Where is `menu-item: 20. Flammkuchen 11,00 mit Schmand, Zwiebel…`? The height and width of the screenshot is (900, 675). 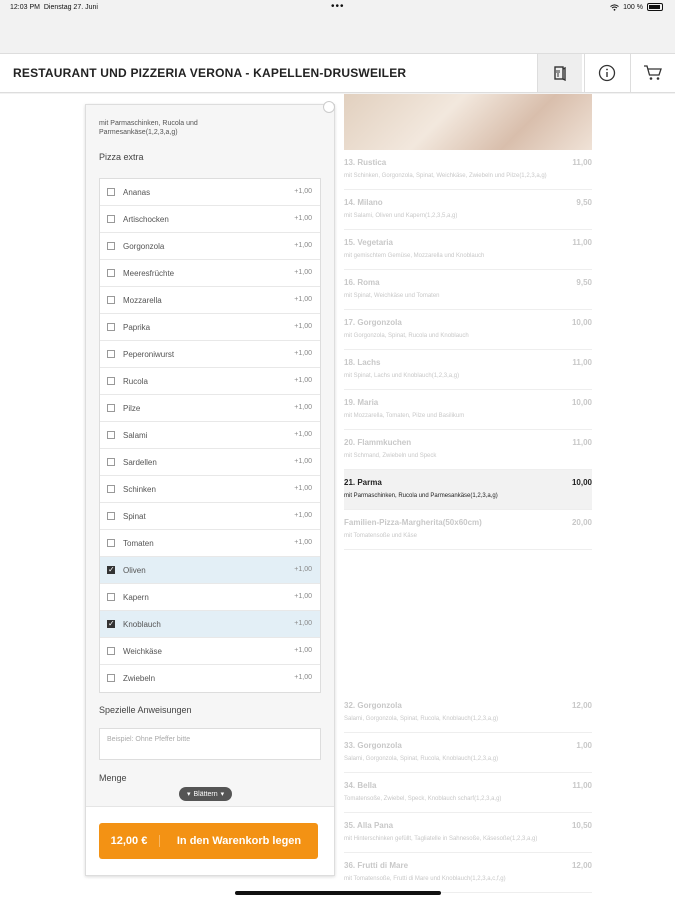 menu-item: 20. Flammkuchen 11,00 mit Schmand, Zwiebel… is located at coordinates (468, 450).